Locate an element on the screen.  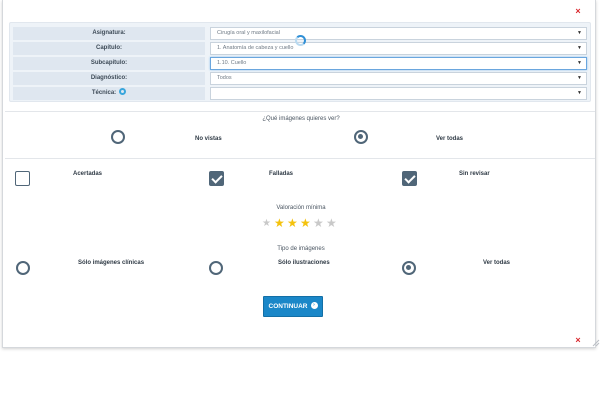
option-label-solo-ilustraciones: Sólo ilustraciones is located at coordinates (304, 263).